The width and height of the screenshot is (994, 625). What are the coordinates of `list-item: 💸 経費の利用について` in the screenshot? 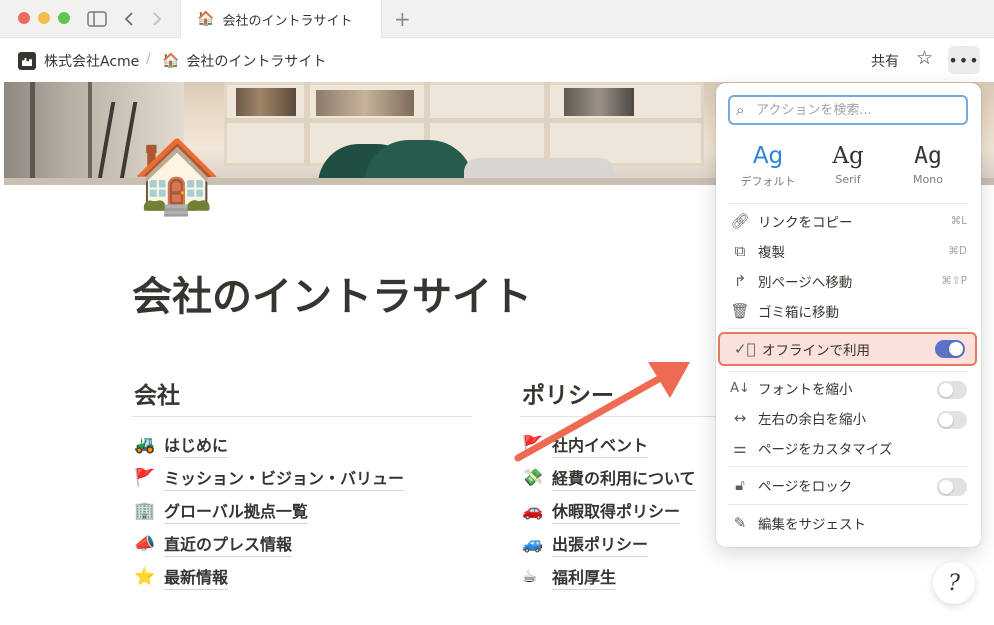 It's located at (609, 477).